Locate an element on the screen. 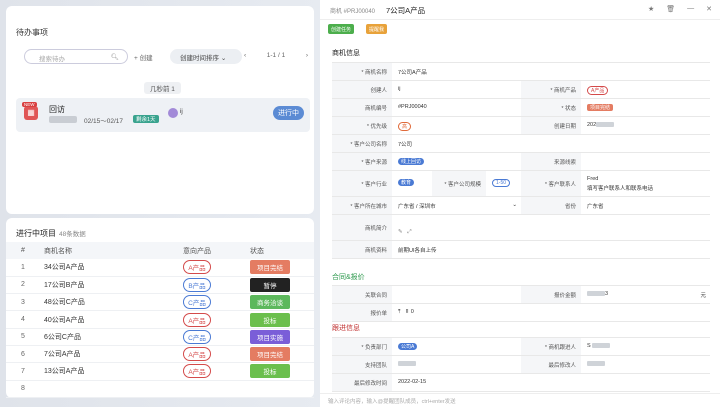  row-index: 8 is located at coordinates (25, 389).